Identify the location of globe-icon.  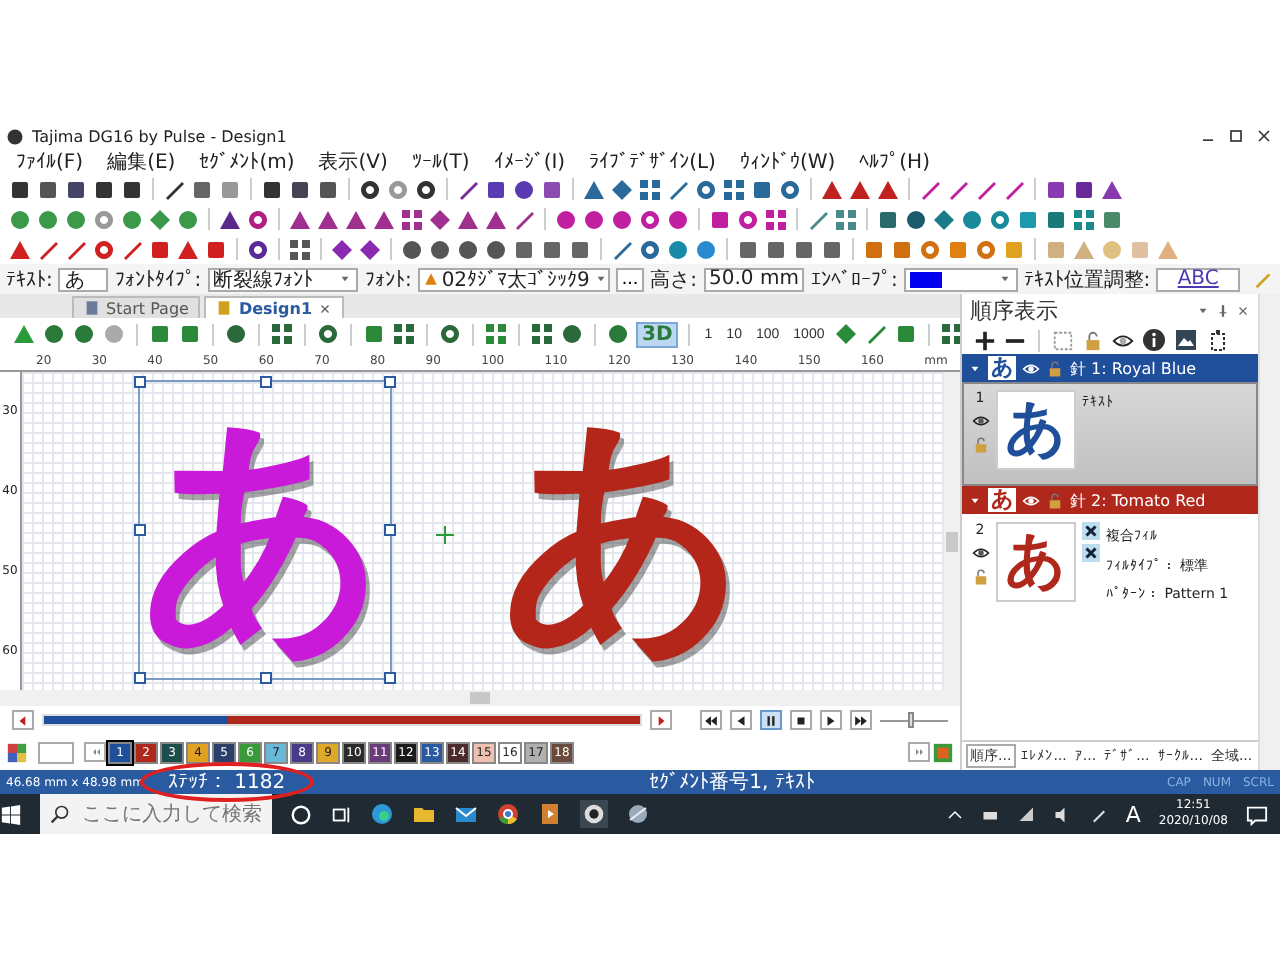
(638, 814).